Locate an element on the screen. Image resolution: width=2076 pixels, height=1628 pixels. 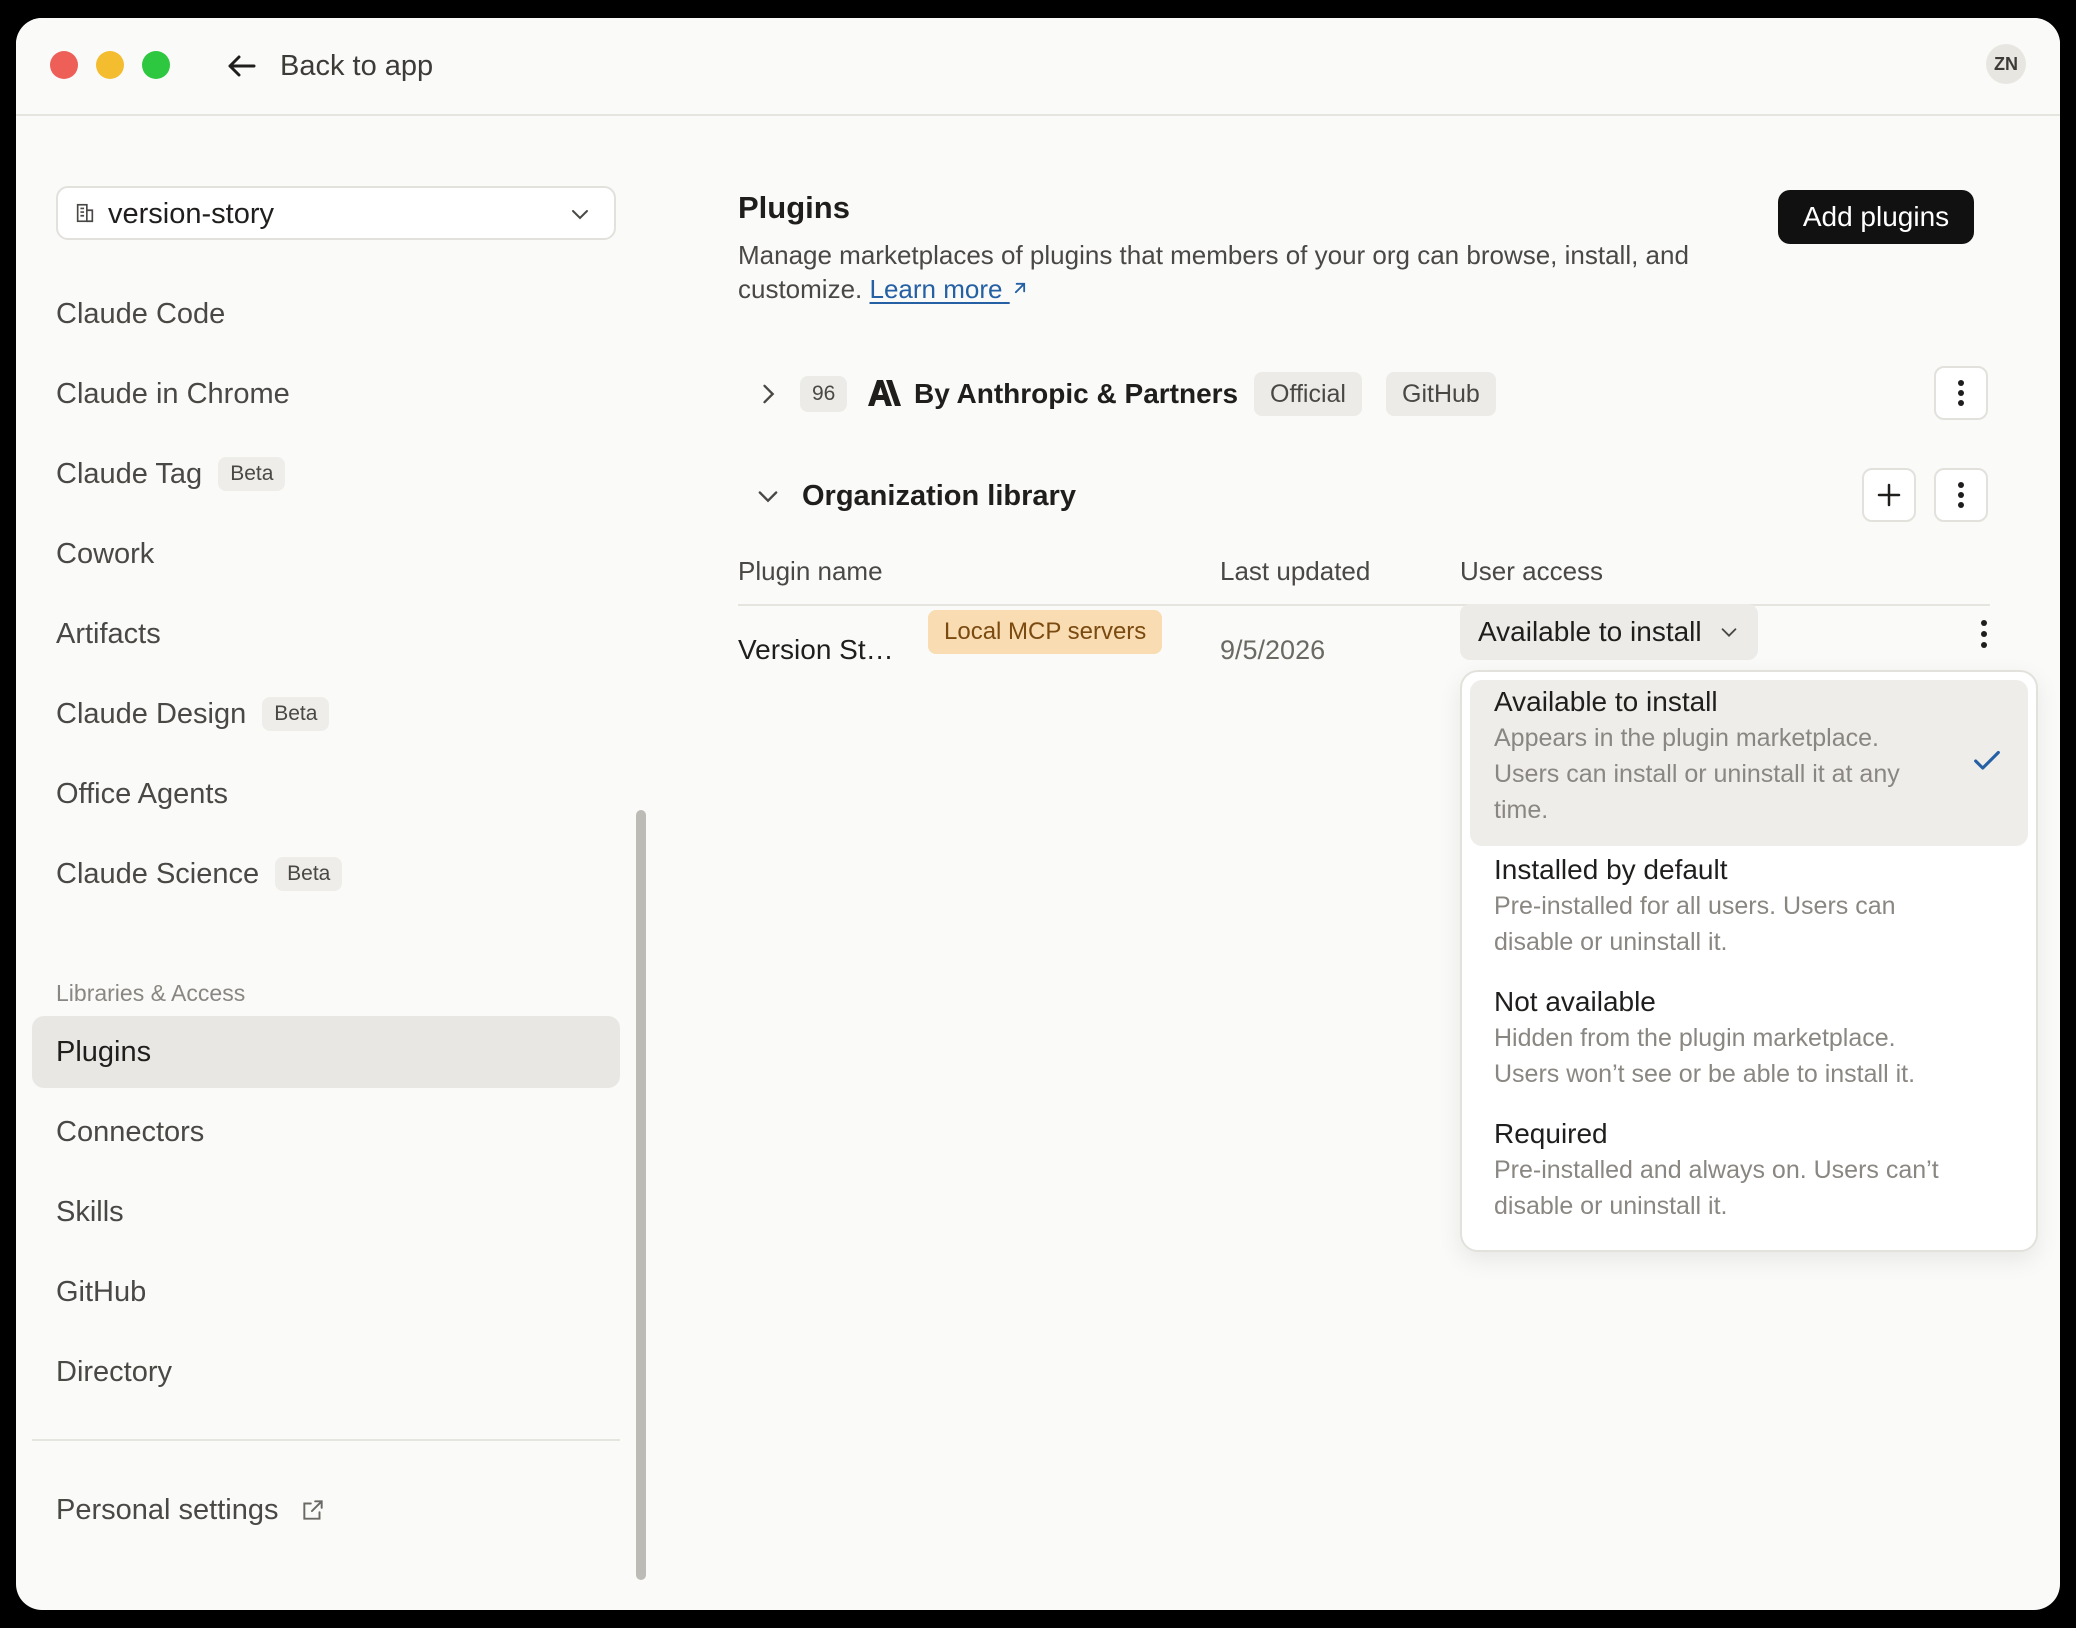
section-label-libraries: Libraries & Access is located at coordinates (151, 993).